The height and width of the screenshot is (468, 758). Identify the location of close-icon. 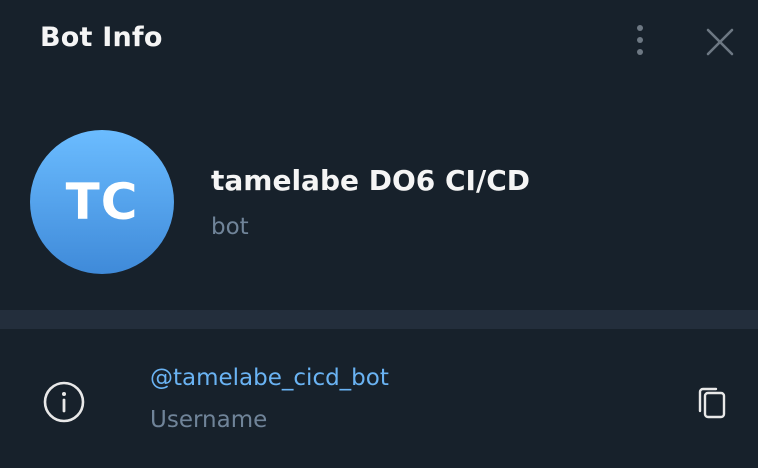
(720, 42).